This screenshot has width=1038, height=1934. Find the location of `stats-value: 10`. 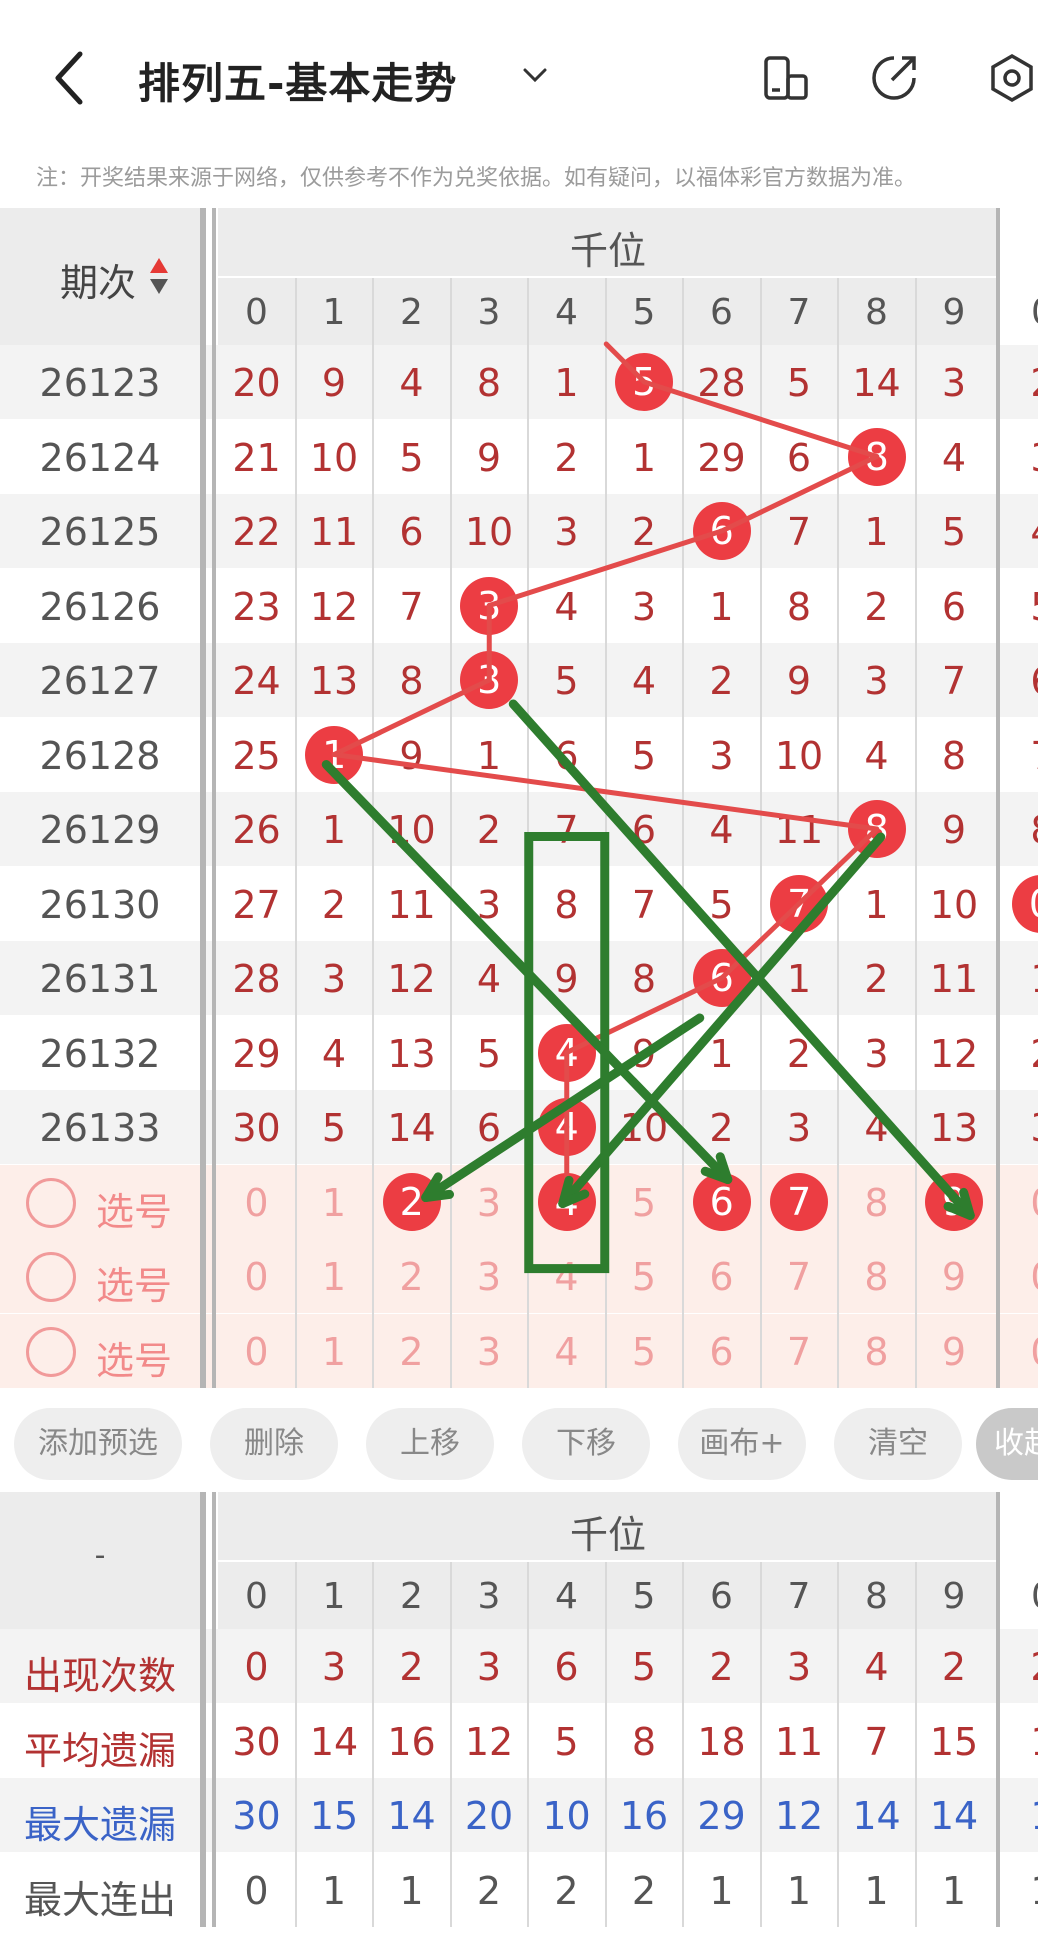

stats-value: 10 is located at coordinates (566, 1816).